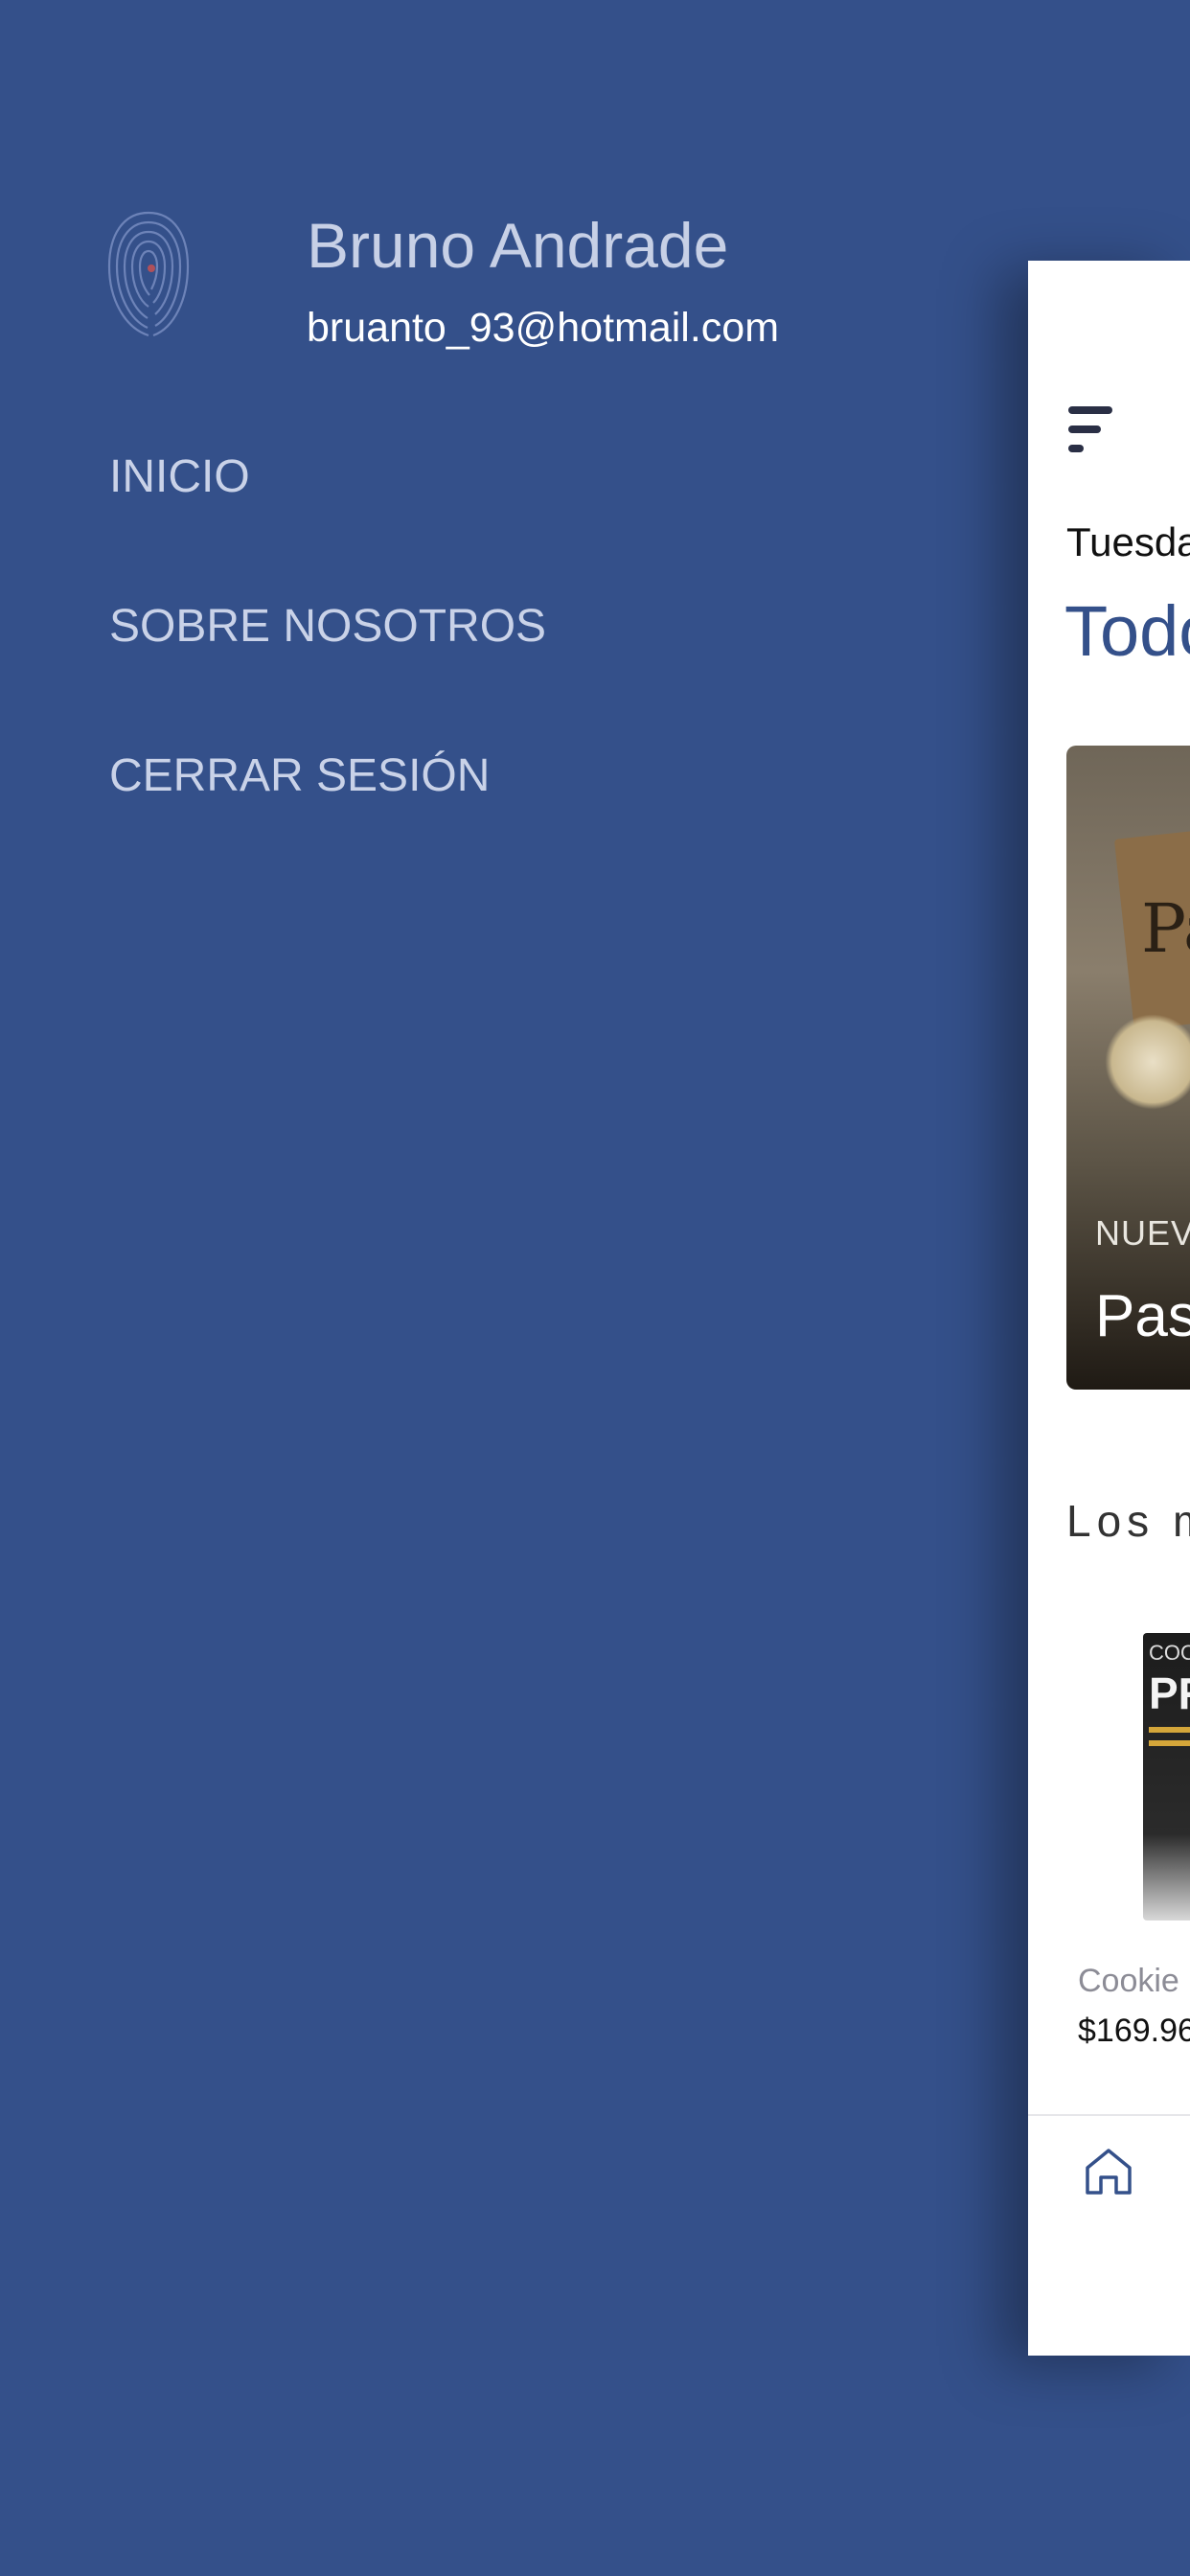 Image resolution: width=1190 pixels, height=2576 pixels. Describe the element at coordinates (1147, 1062) in the screenshot. I see `hero-rope-image` at that location.